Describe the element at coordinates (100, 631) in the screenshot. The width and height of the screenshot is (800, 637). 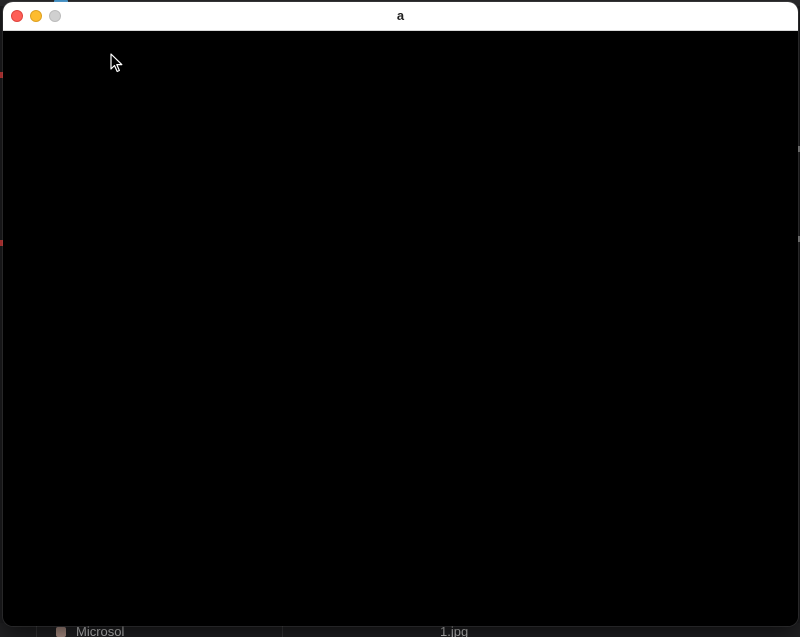
I see `background-sidebar-item: Microsol` at that location.